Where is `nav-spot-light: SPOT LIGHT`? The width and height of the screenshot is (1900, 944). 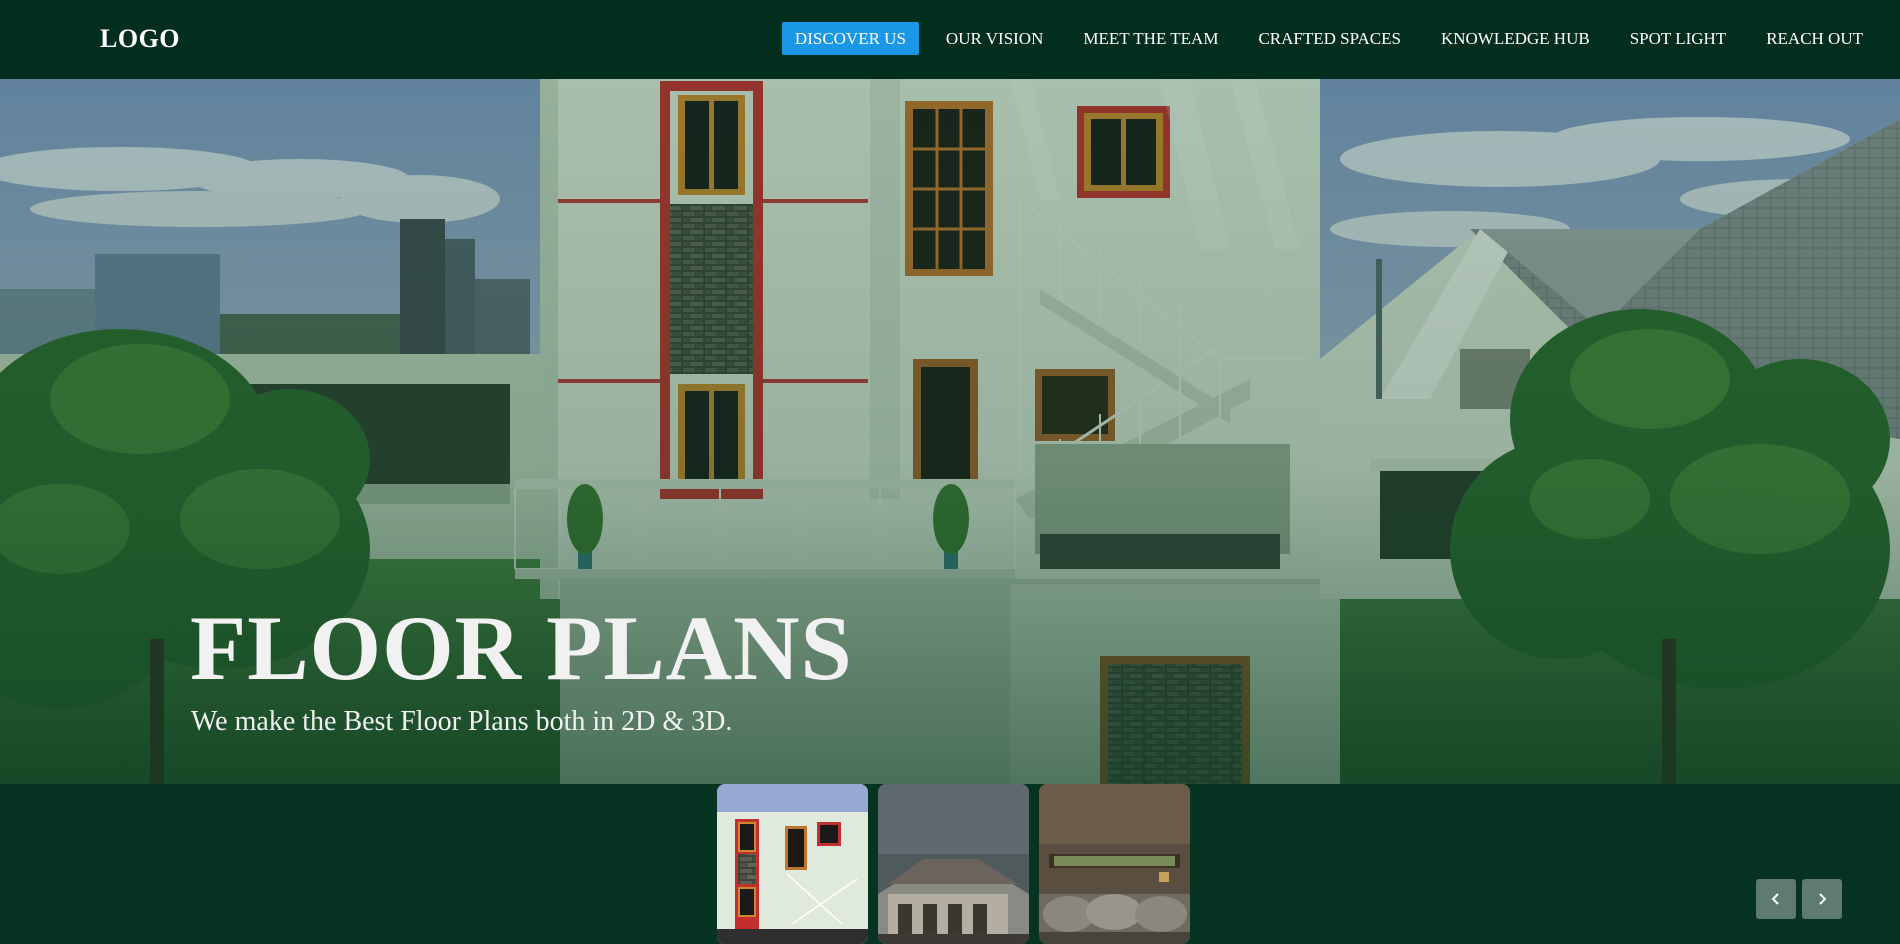
nav-spot-light: SPOT LIGHT is located at coordinates (1678, 38).